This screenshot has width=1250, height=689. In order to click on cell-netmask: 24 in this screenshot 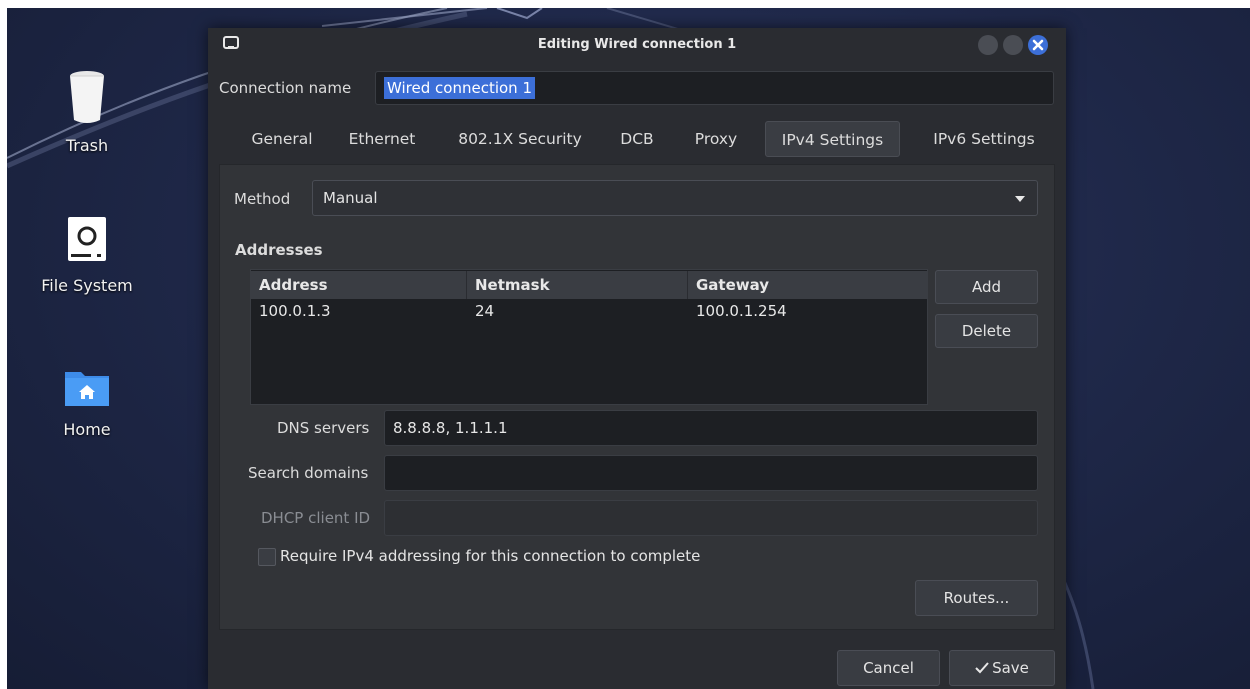, I will do `click(480, 311)`.